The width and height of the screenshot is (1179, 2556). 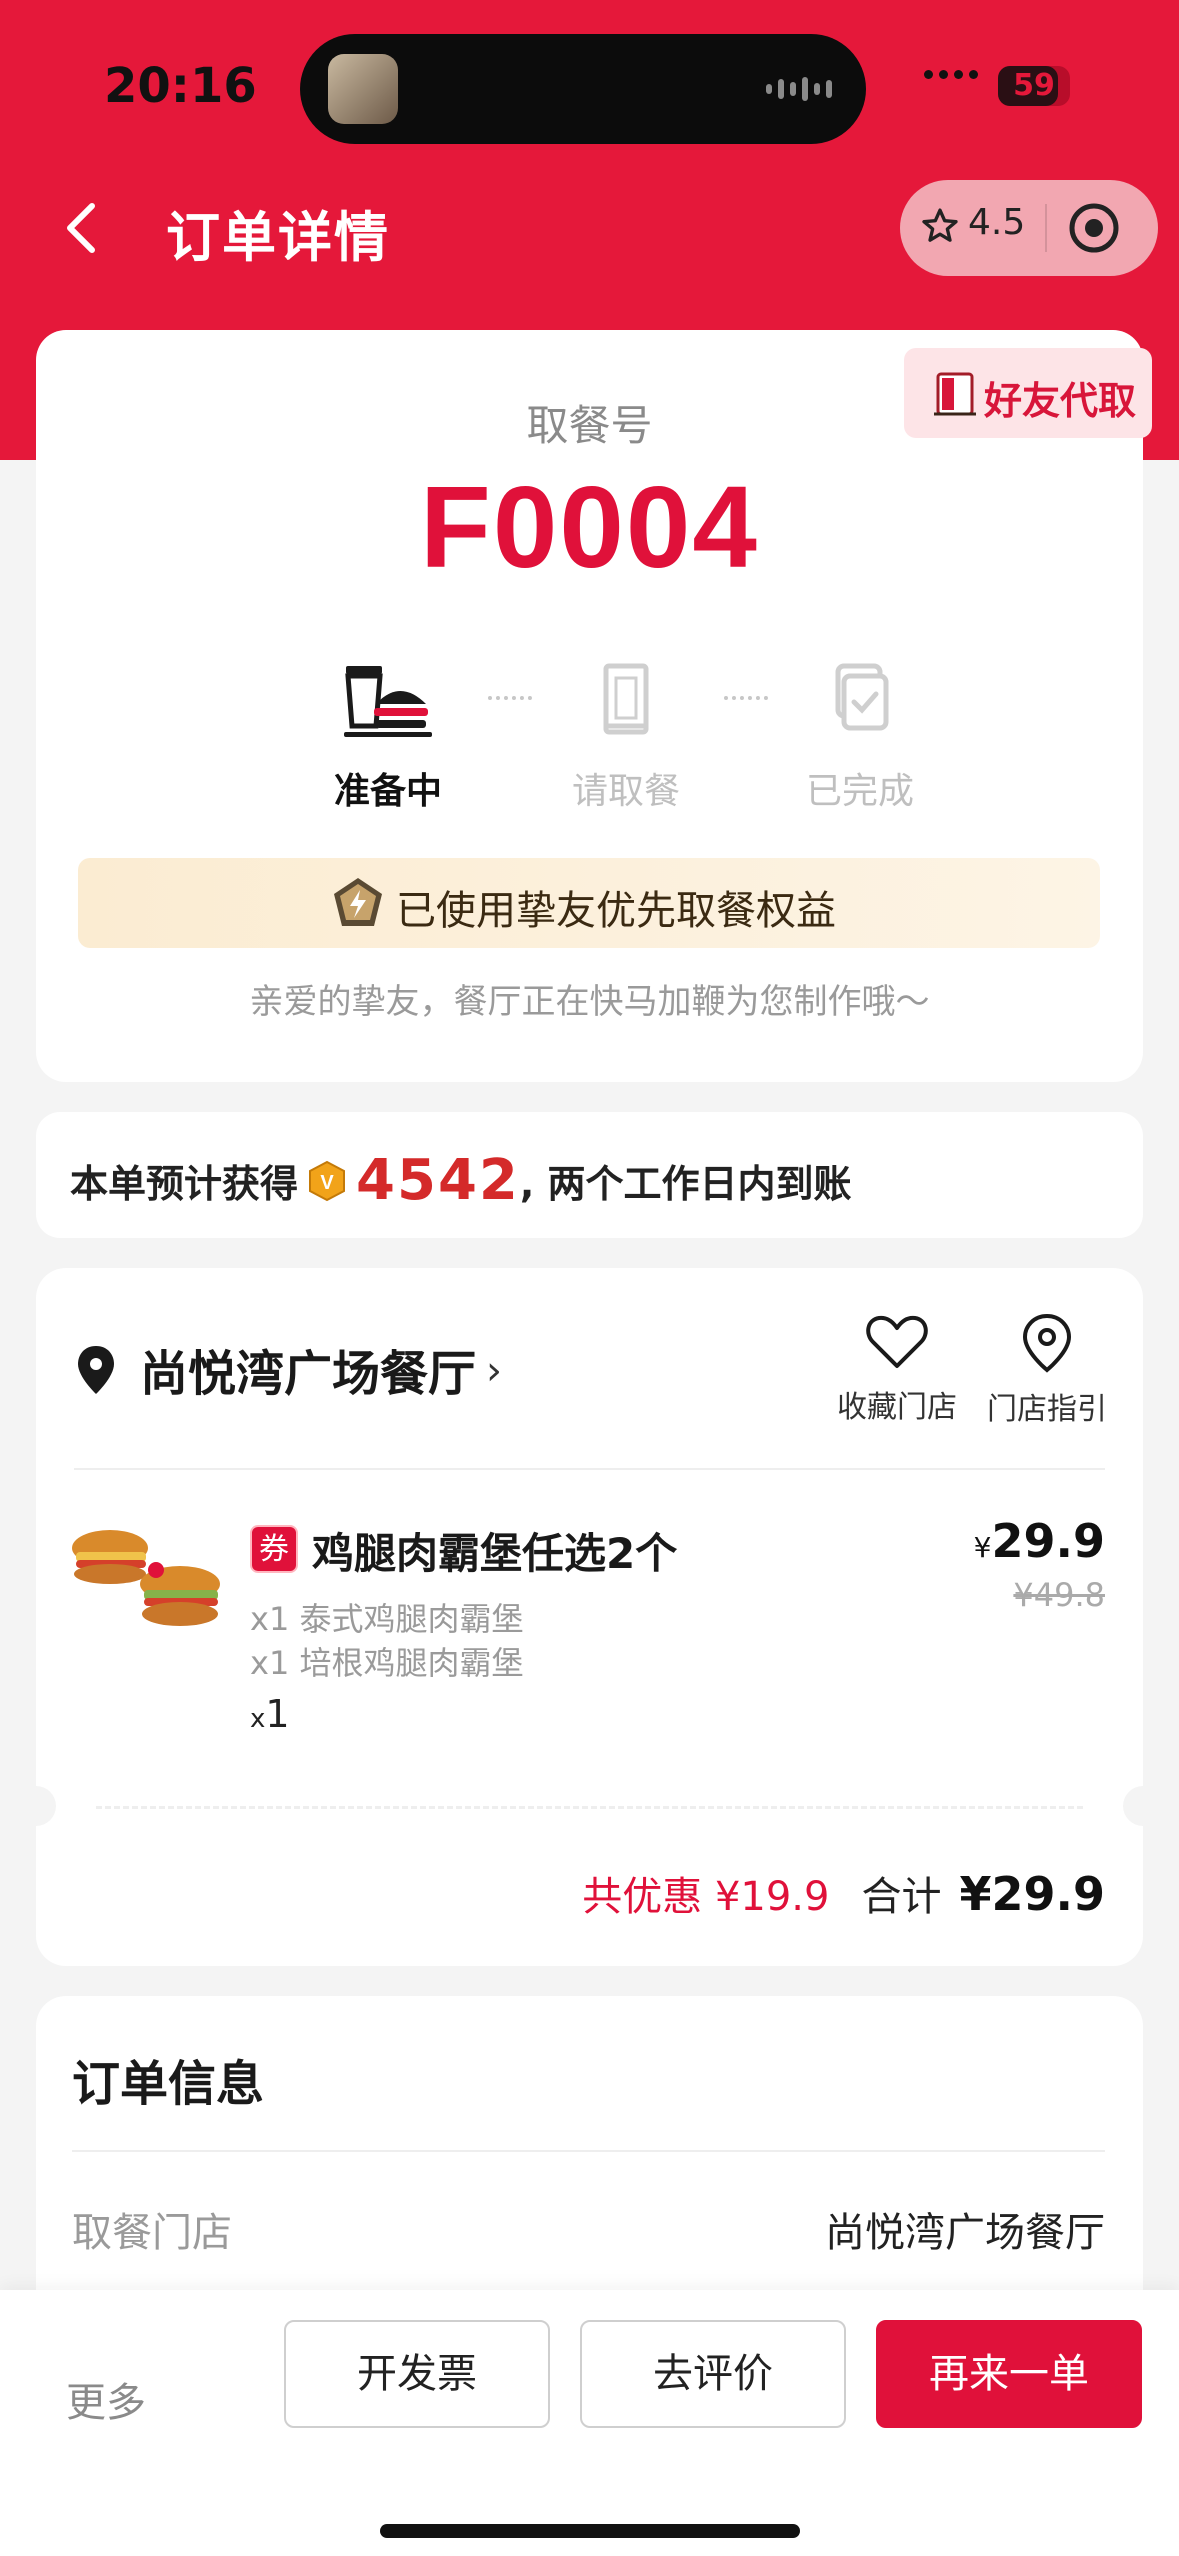 I want to click on step-preparing: 准备中, so click(x=388, y=737).